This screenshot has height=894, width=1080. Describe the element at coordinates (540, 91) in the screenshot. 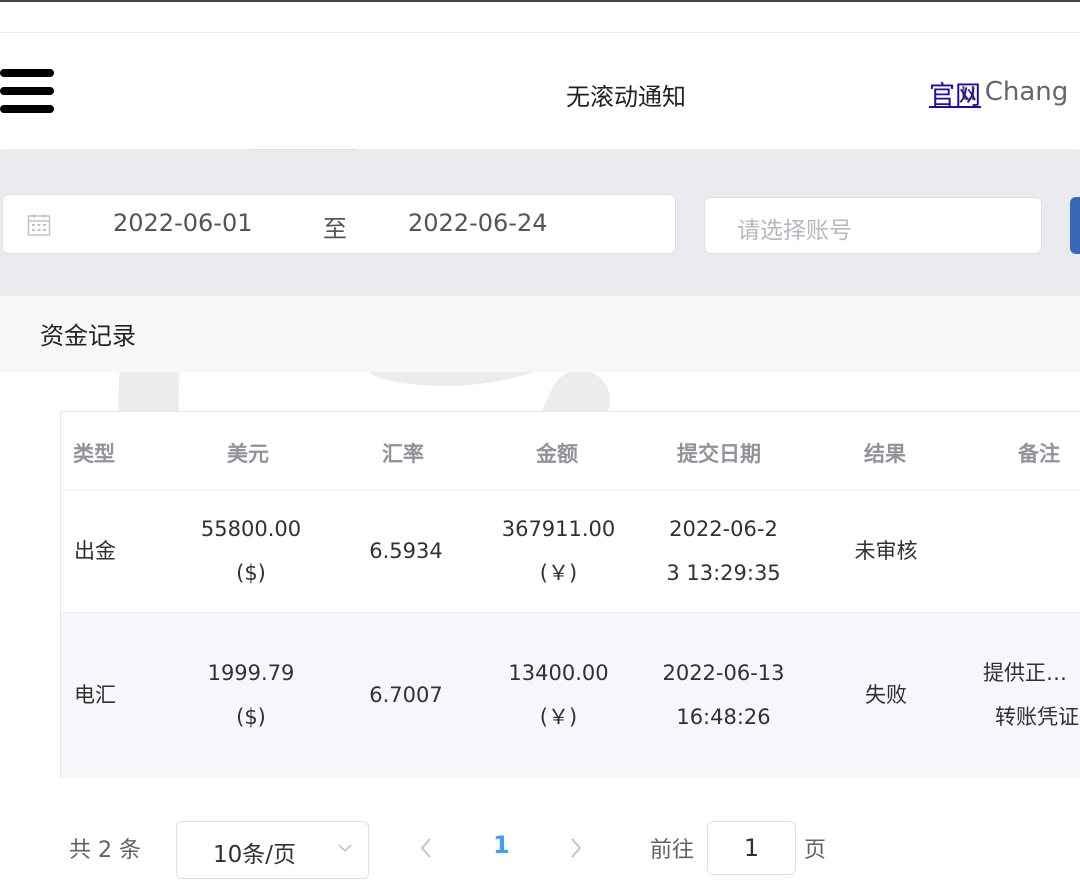

I see `app-header: 无滚动通知 u Chang 官网` at that location.